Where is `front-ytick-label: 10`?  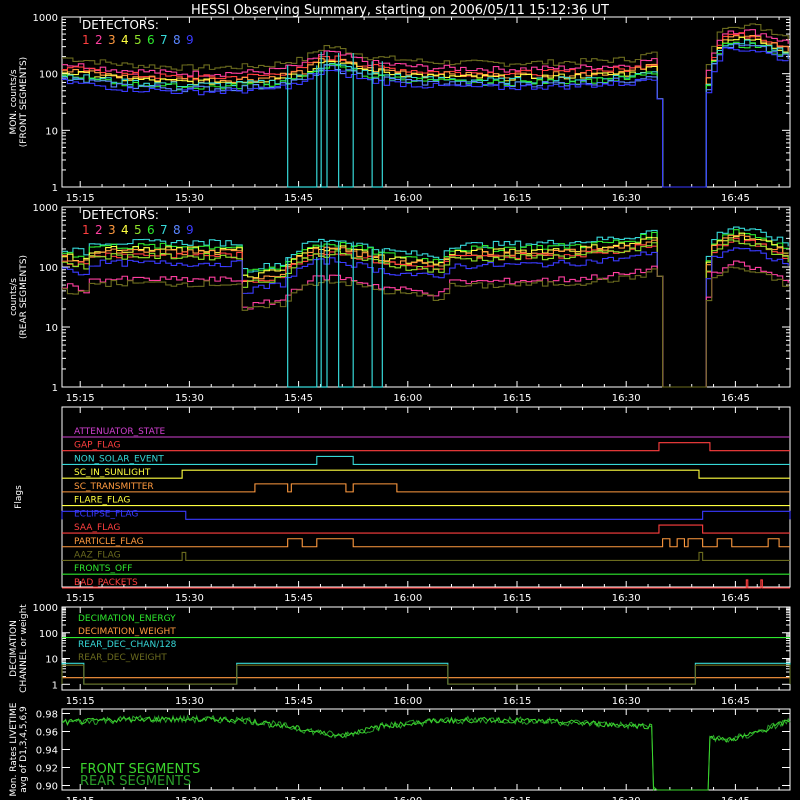
front-ytick-label: 10 is located at coordinates (51, 131).